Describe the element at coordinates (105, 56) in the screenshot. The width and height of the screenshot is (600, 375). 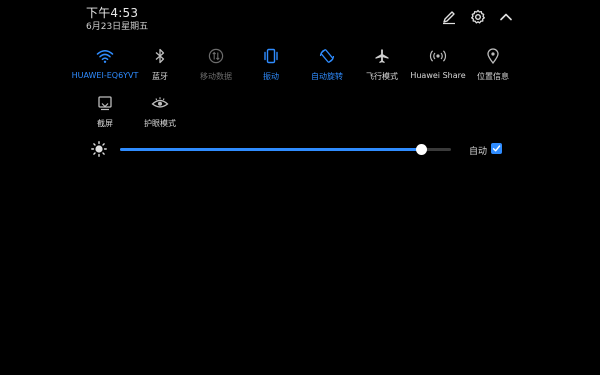
I see `wifi-icon` at that location.